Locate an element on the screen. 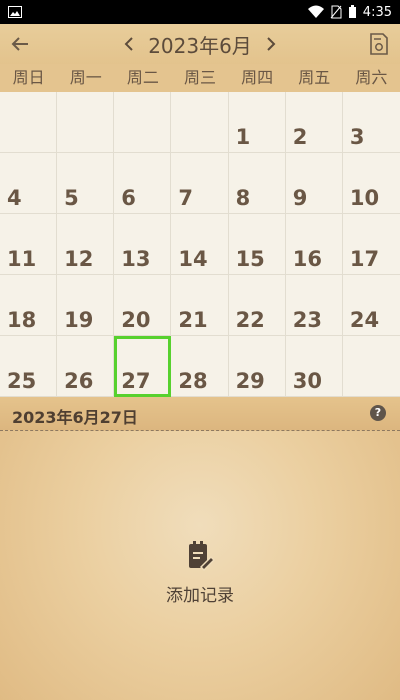  calendar-week-row: 18 19 20 21 22 23 24 is located at coordinates (200, 305).